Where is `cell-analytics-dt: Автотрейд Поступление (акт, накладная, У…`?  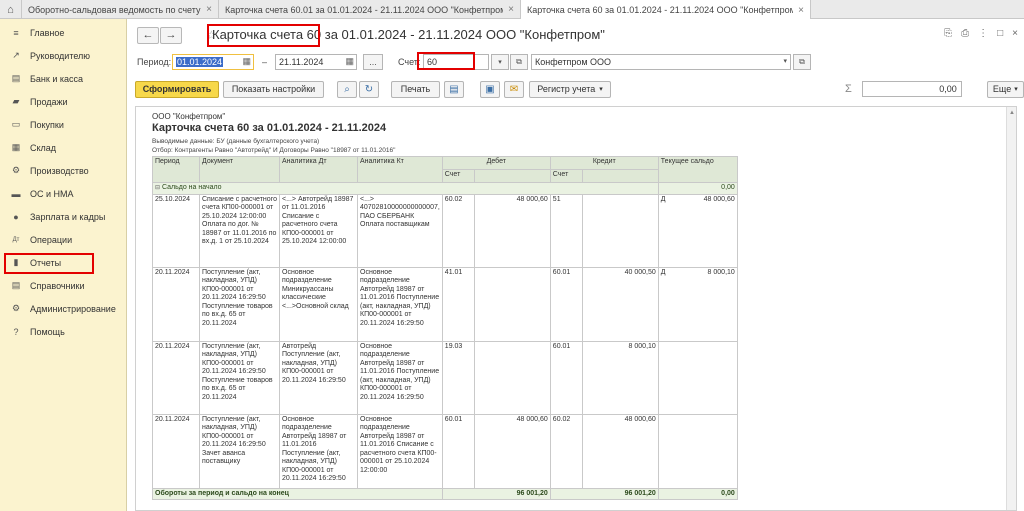
cell-analytics-dt: Автотрейд Поступление (акт, накладная, У… is located at coordinates (318, 377).